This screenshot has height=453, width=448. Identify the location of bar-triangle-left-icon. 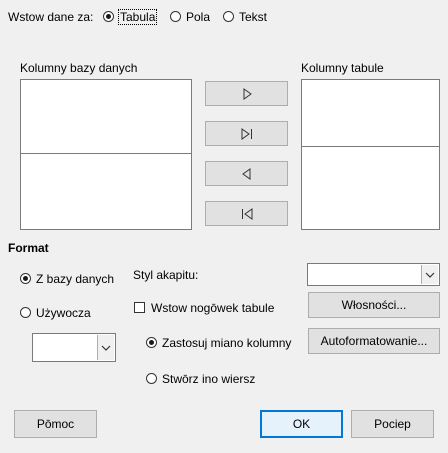
(246, 213).